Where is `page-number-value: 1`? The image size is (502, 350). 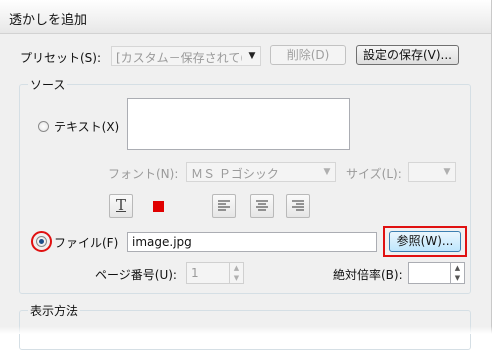 page-number-value: 1 is located at coordinates (195, 273).